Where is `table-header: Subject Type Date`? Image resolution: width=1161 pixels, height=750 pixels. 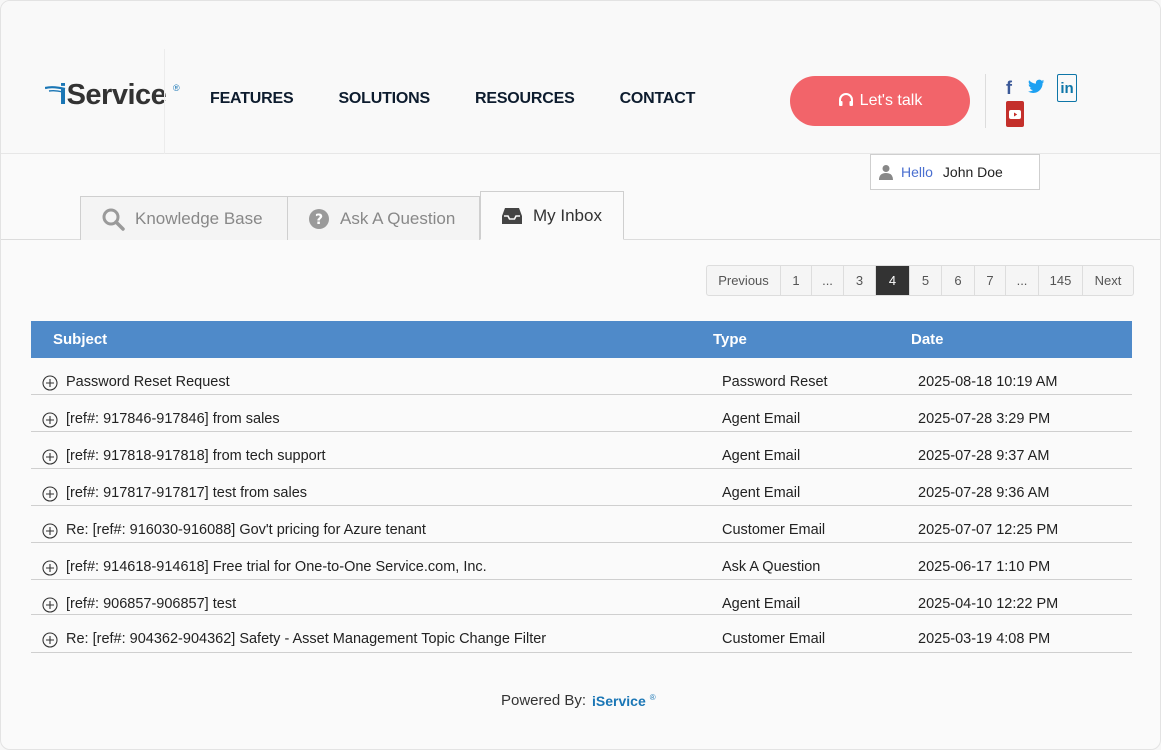
table-header: Subject Type Date is located at coordinates (581, 339).